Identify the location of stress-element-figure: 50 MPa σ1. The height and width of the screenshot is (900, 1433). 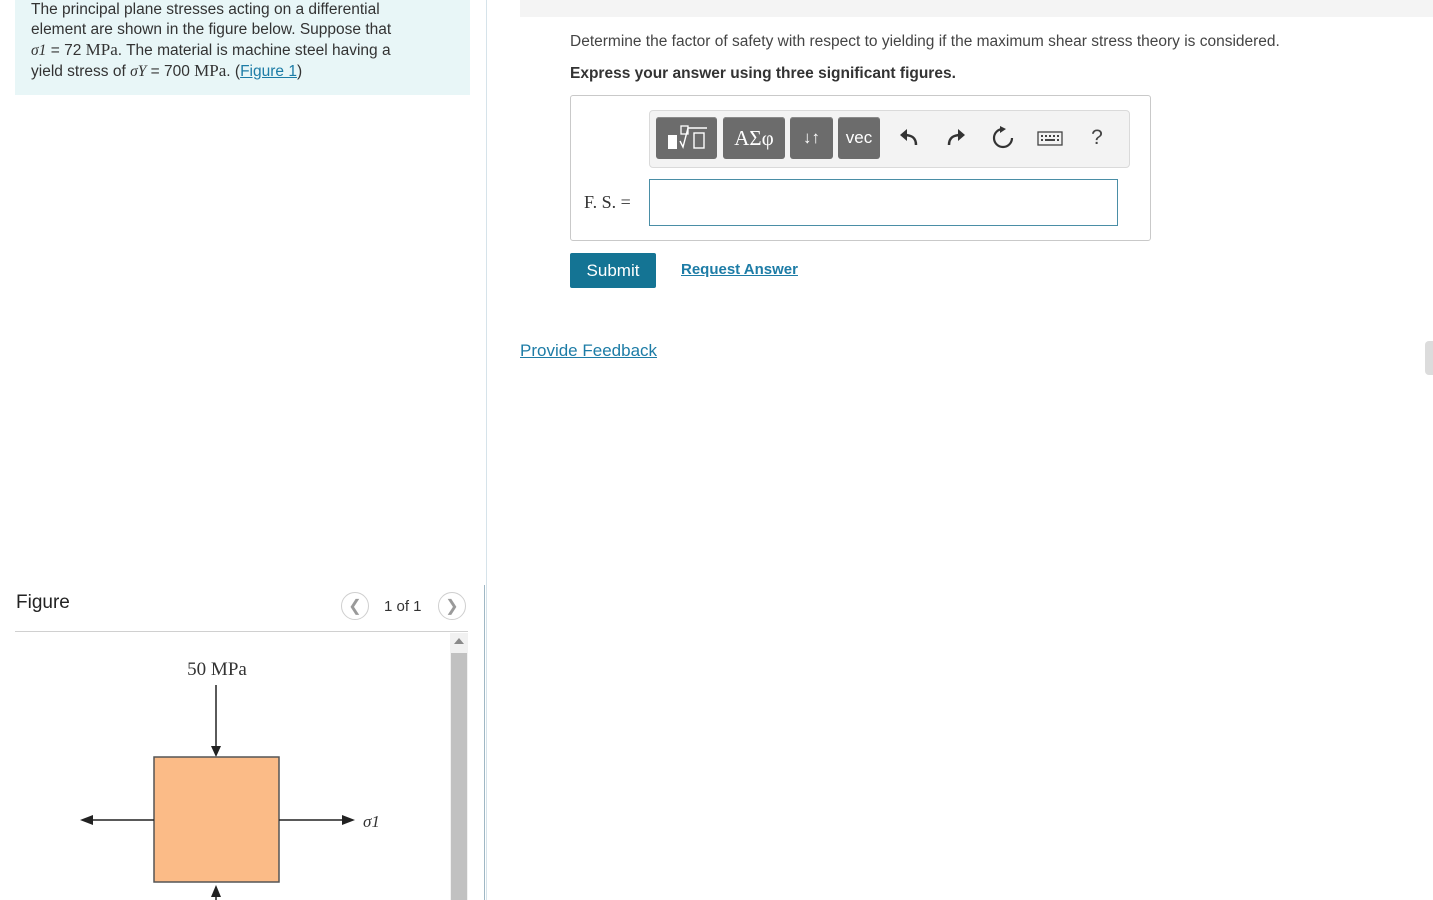
(230, 779).